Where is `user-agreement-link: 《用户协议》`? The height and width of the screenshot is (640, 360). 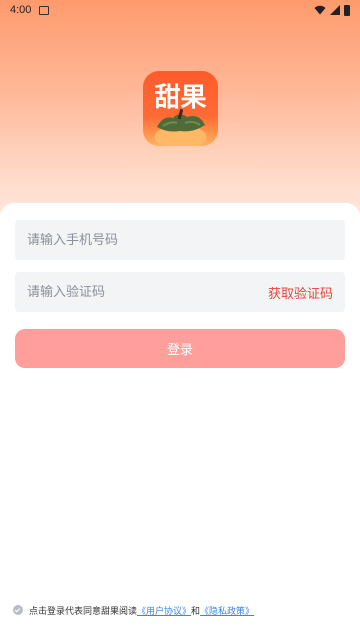 user-agreement-link: 《用户协议》 is located at coordinates (164, 610).